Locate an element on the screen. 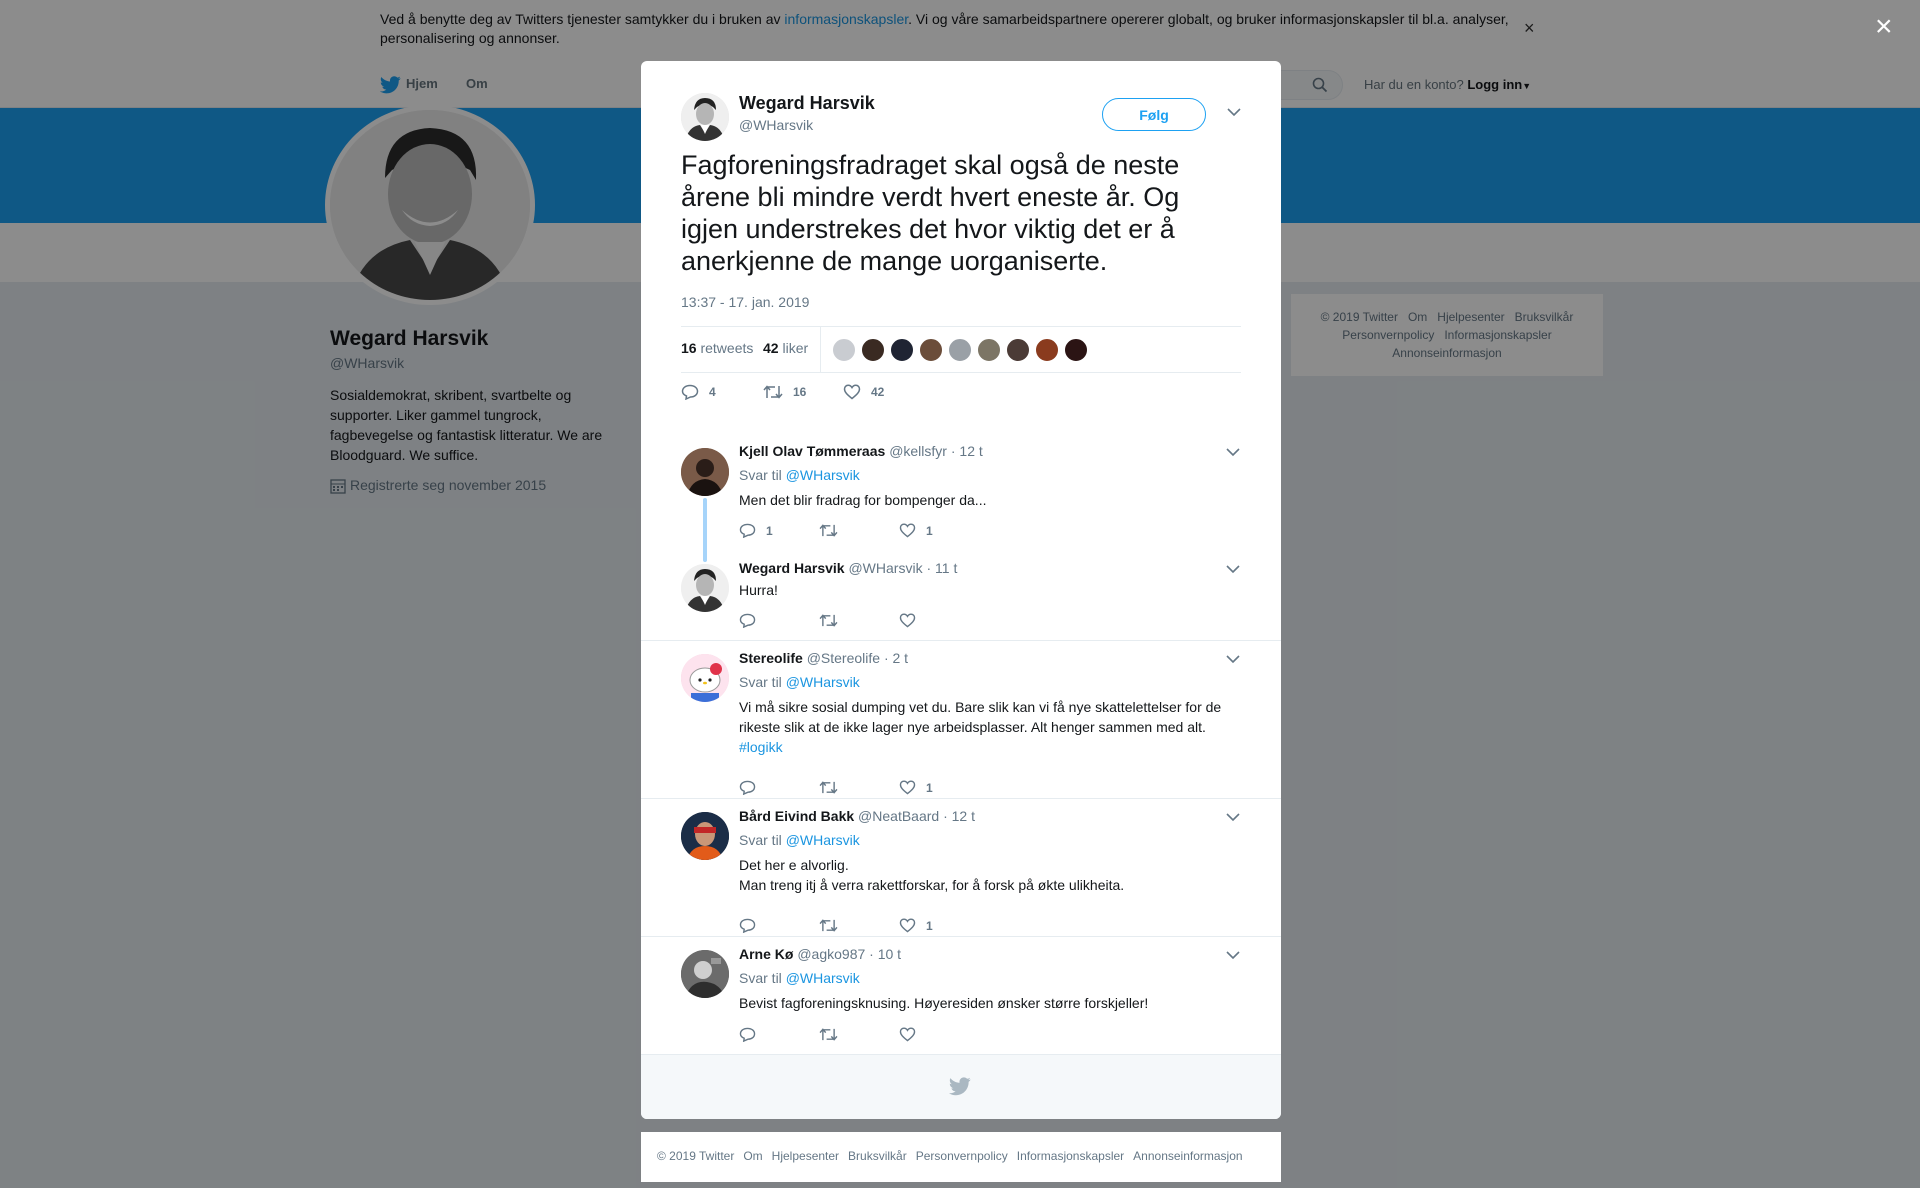  footer-link-about: Om is located at coordinates (752, 1156).